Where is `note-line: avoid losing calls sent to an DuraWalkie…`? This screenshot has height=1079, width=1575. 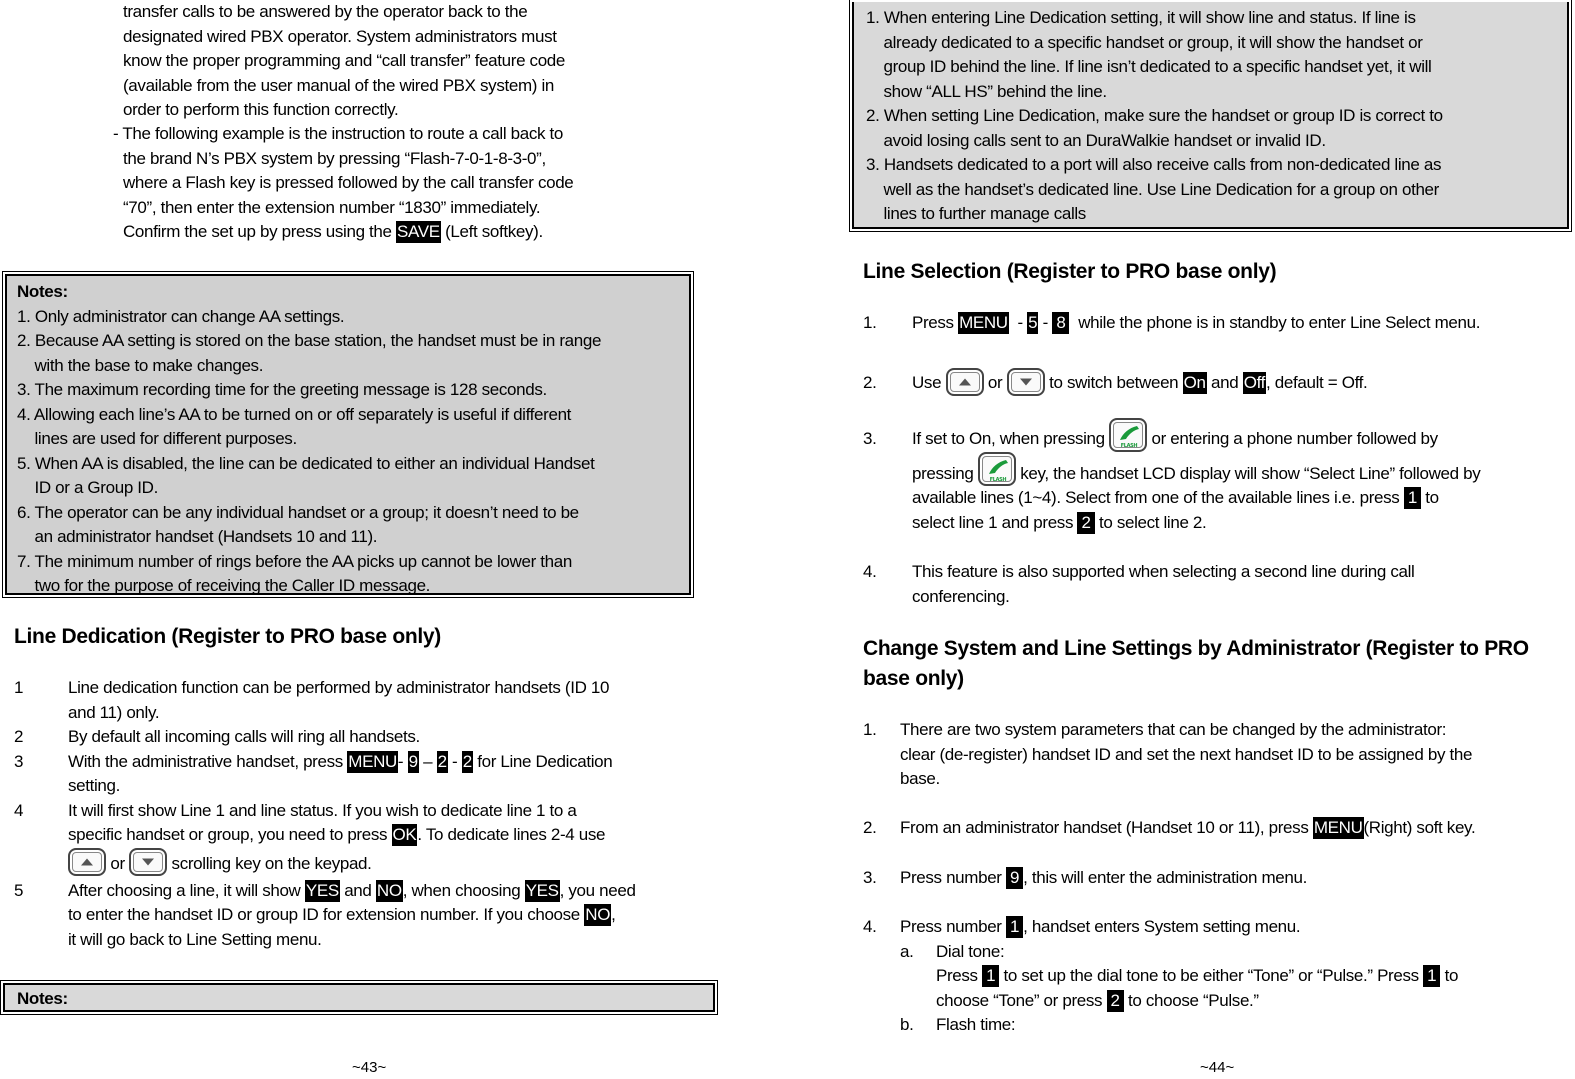
note-line: avoid losing calls sent to an DuraWalkie… is located at coordinates (1096, 140).